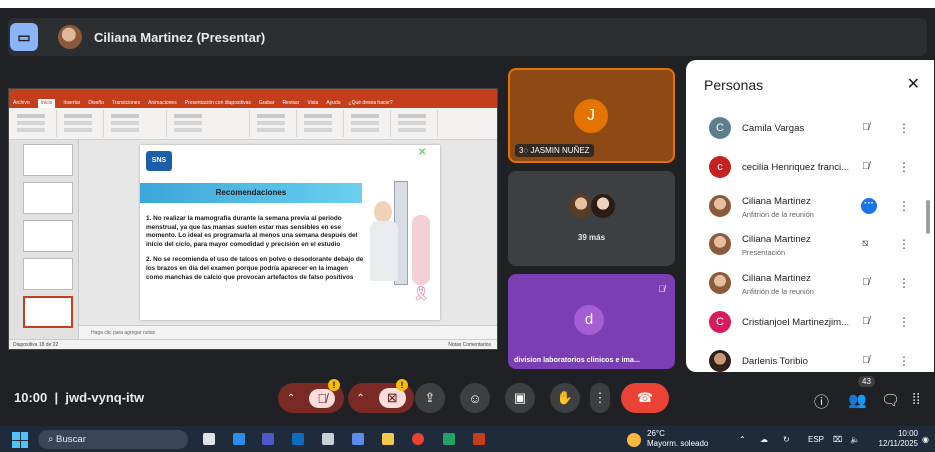  I want to click on cloud-icon: ☁, so click(764, 439).